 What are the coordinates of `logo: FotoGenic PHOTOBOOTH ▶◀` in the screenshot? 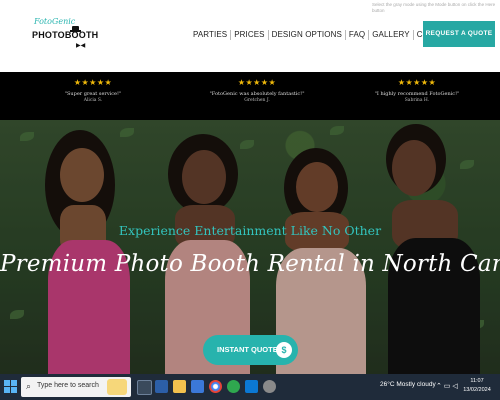 It's located at (65, 34).